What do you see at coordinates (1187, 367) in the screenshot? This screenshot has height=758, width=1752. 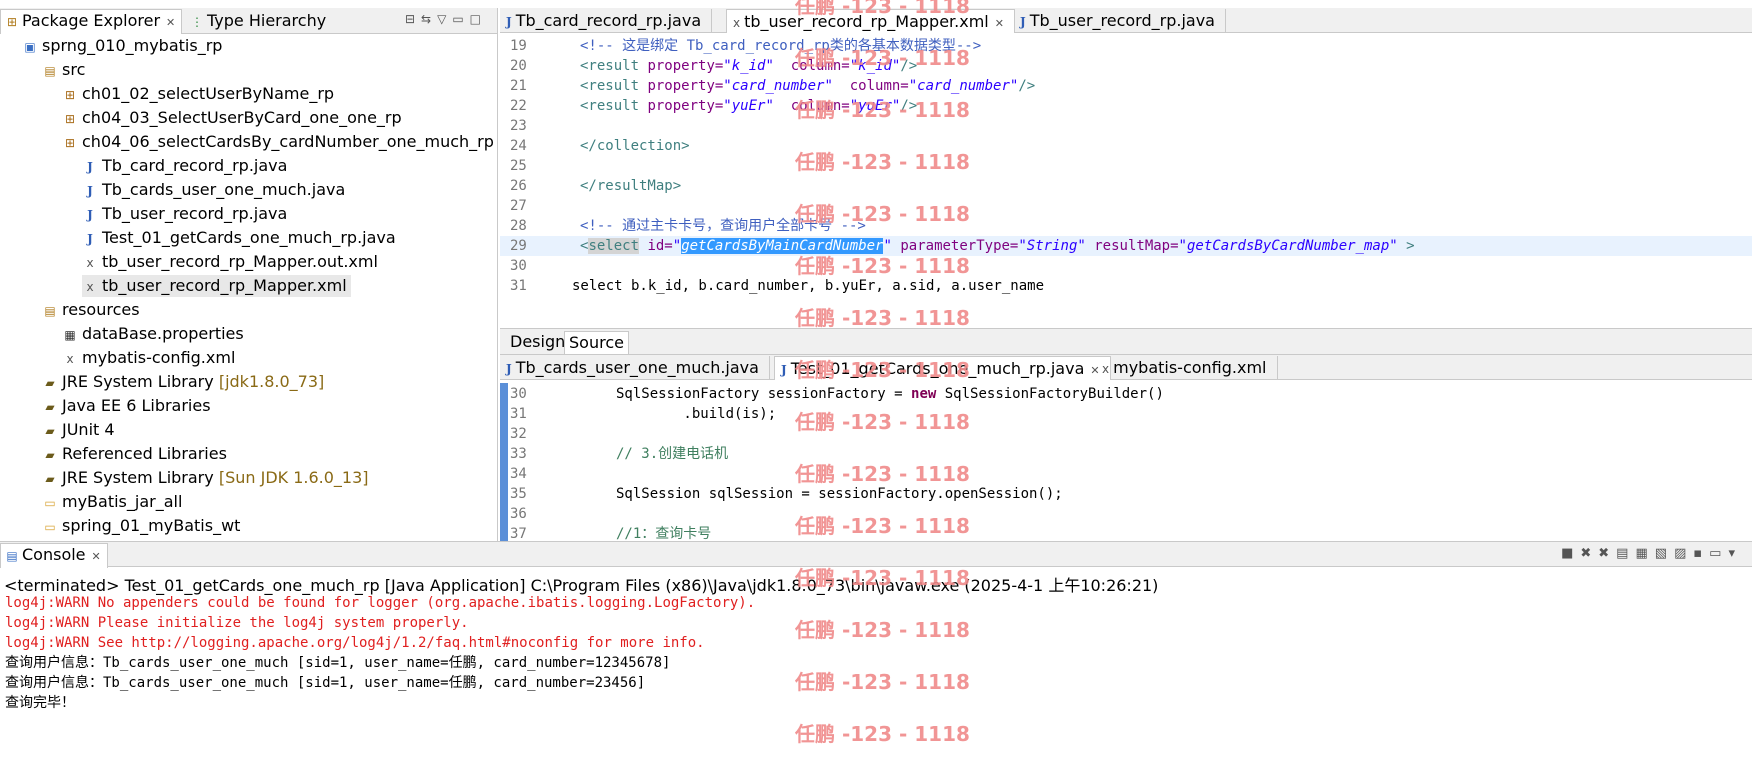 I see `editor-tab: x mybatis-config.xml` at bounding box center [1187, 367].